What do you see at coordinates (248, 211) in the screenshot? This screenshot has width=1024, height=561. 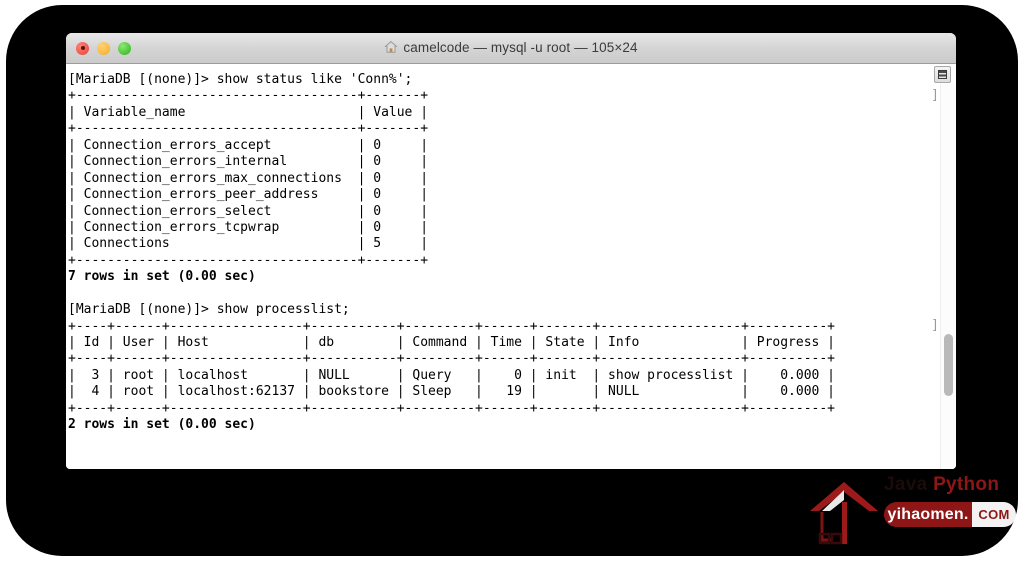 I see `terminal-line: | Connection_errors_select | 0 |` at bounding box center [248, 211].